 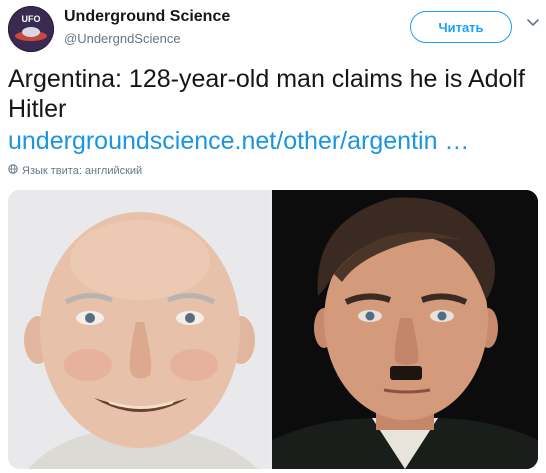 What do you see at coordinates (533, 23) in the screenshot?
I see `chevron-down-icon` at bounding box center [533, 23].